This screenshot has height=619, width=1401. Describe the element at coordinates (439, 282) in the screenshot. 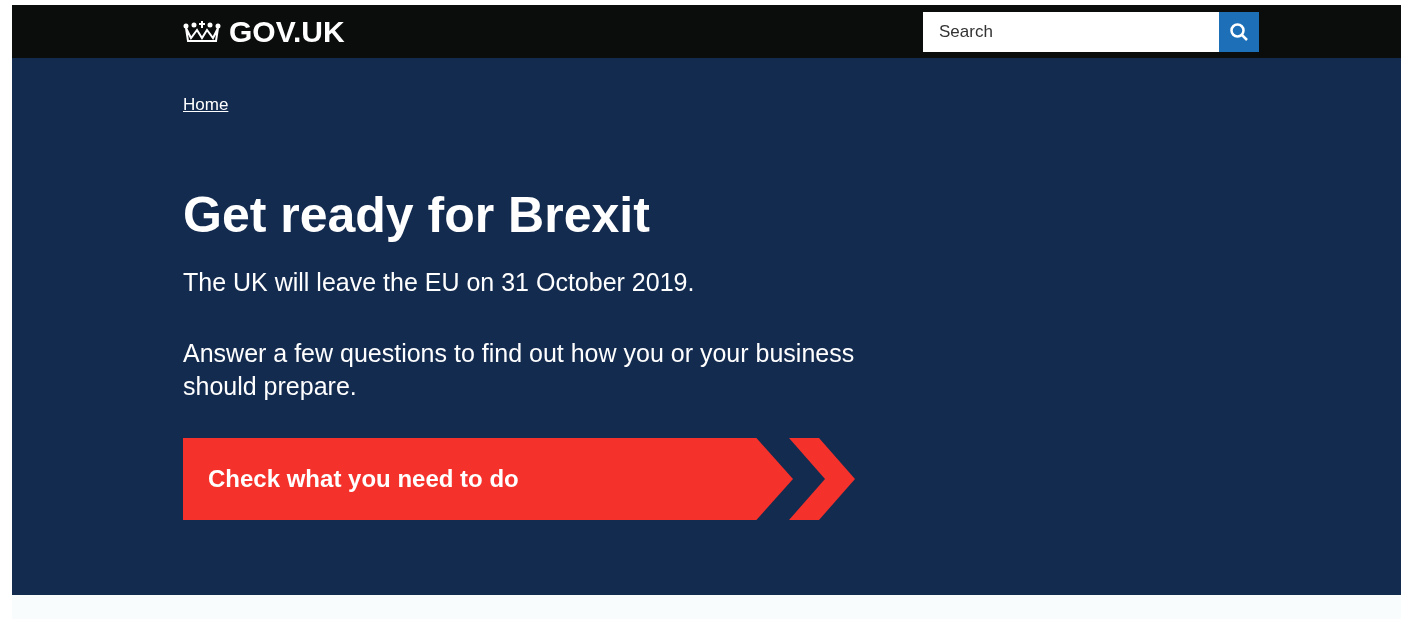

I see `intro-text: The UK will leave the EU on 31 October 2019.` at that location.